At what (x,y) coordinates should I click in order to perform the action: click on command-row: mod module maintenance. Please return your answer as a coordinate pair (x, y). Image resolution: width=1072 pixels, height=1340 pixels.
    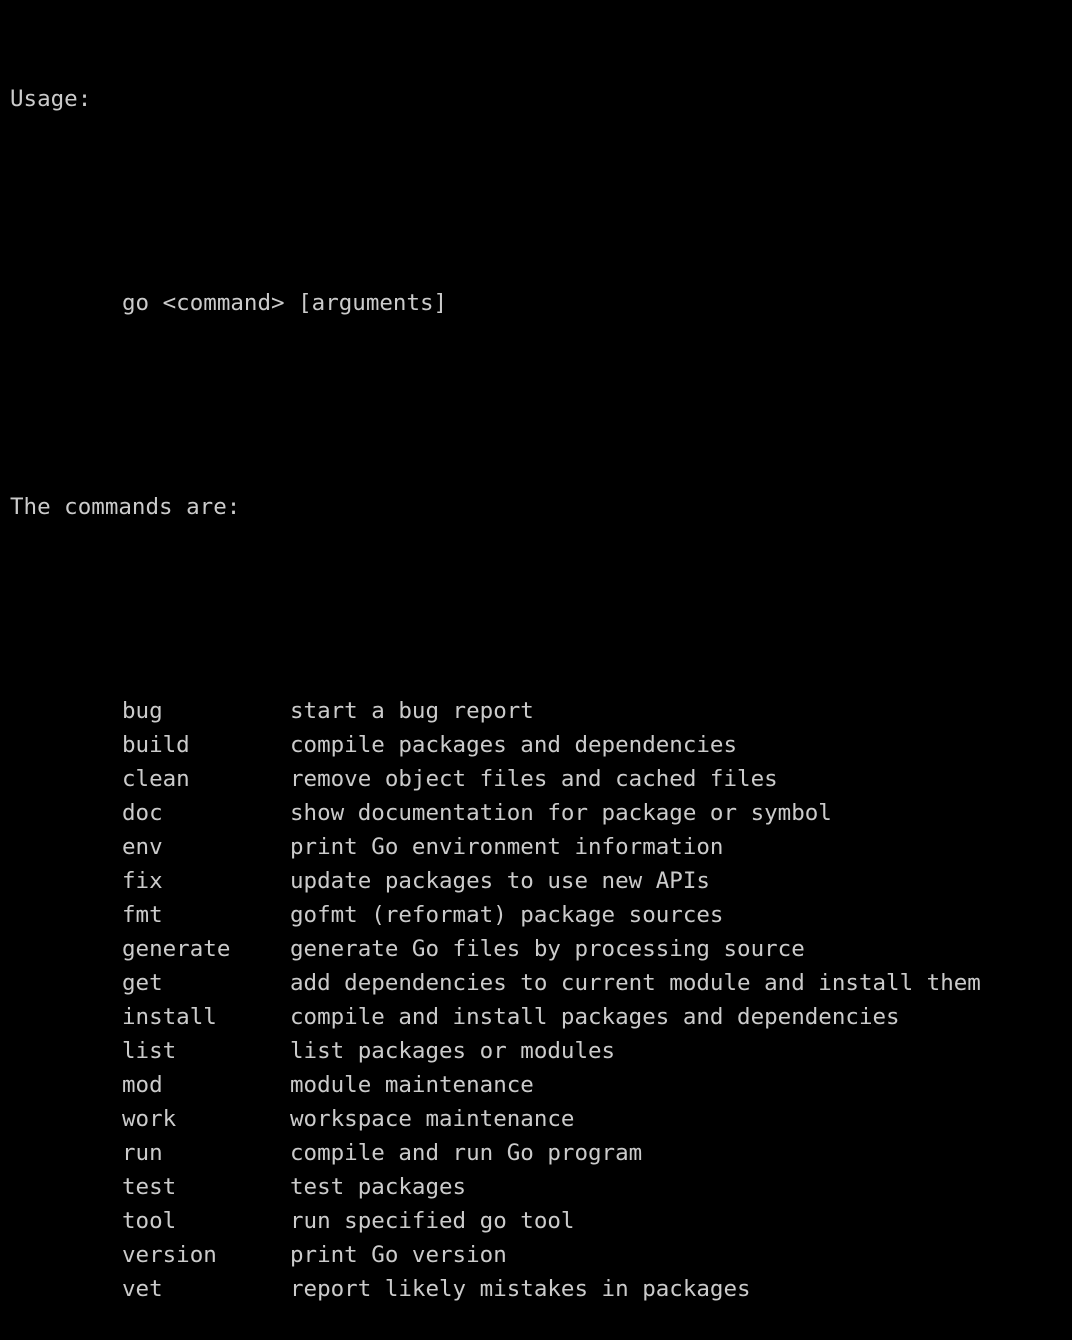
    Looking at the image, I should click on (495, 1085).